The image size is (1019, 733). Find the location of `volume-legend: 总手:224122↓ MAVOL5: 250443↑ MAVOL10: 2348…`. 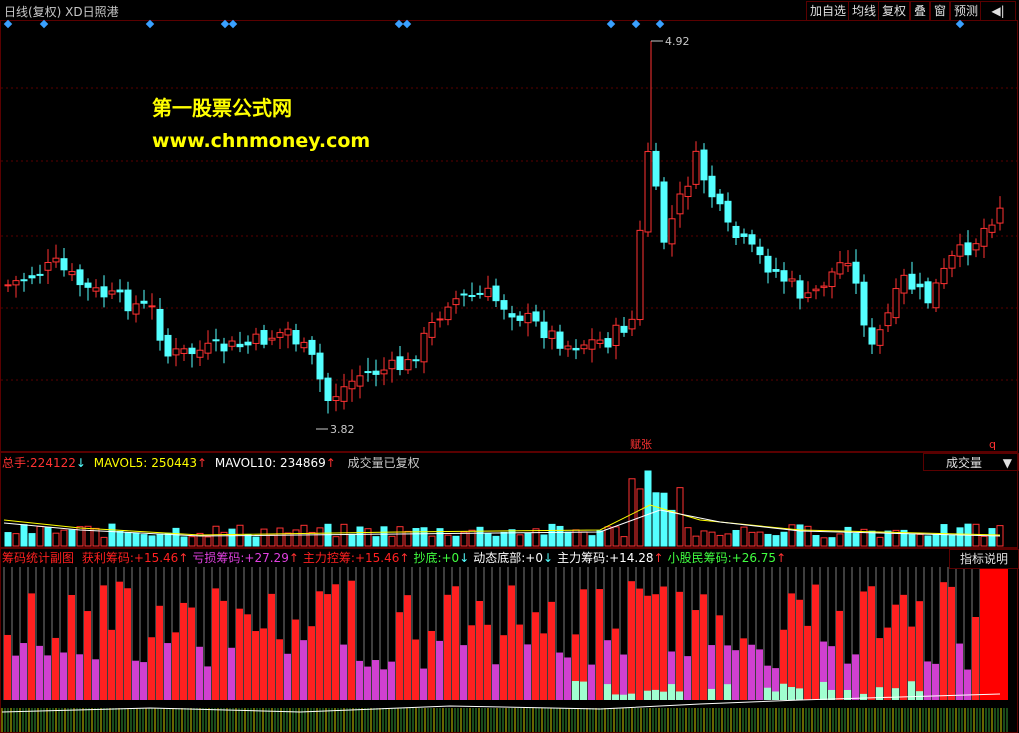

volume-legend: 总手:224122↓ MAVOL5: 250443↑ MAVOL10: 2348… is located at coordinates (509, 463).